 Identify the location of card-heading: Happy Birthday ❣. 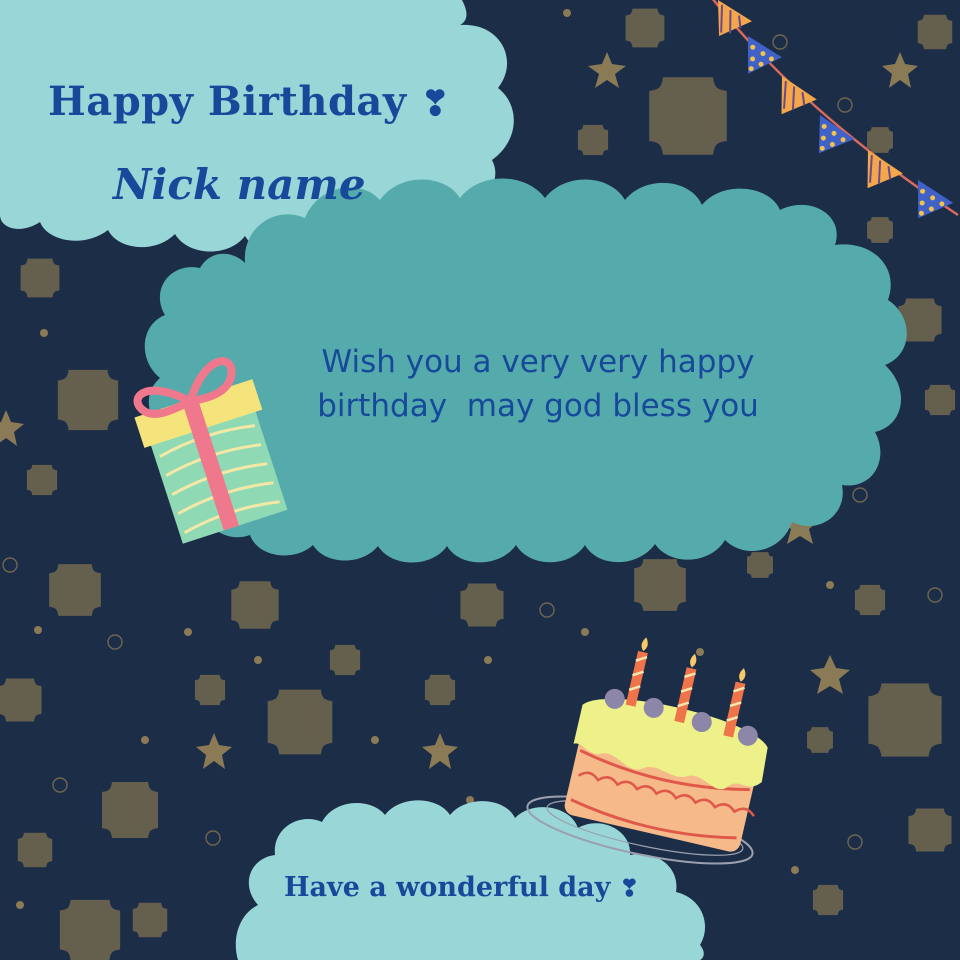
(249, 101).